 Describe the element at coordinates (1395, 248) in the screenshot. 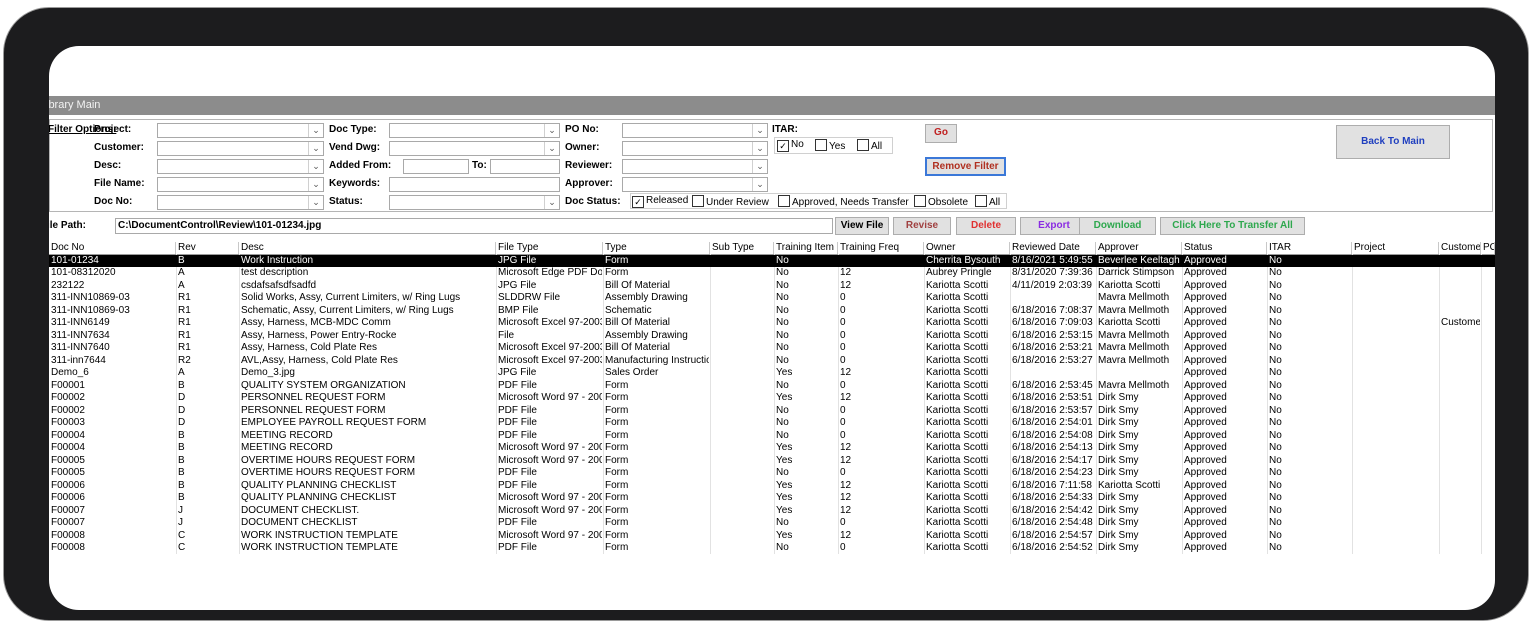

I see `column-header-project: Project` at that location.